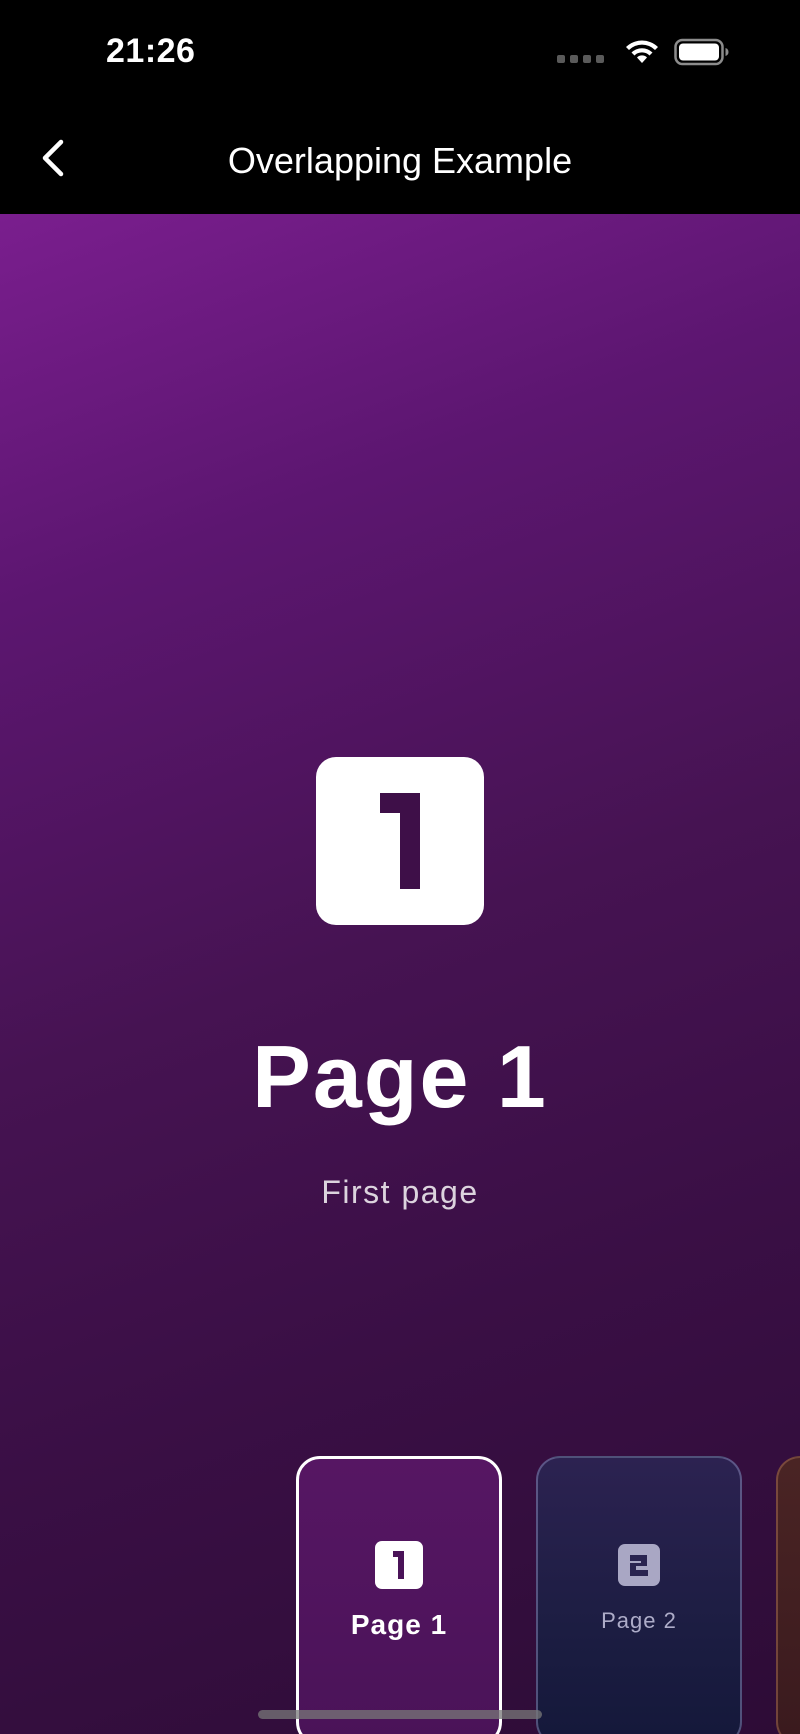 The image size is (800, 1734). Describe the element at coordinates (639, 1565) in the screenshot. I see `page-2-icon` at that location.